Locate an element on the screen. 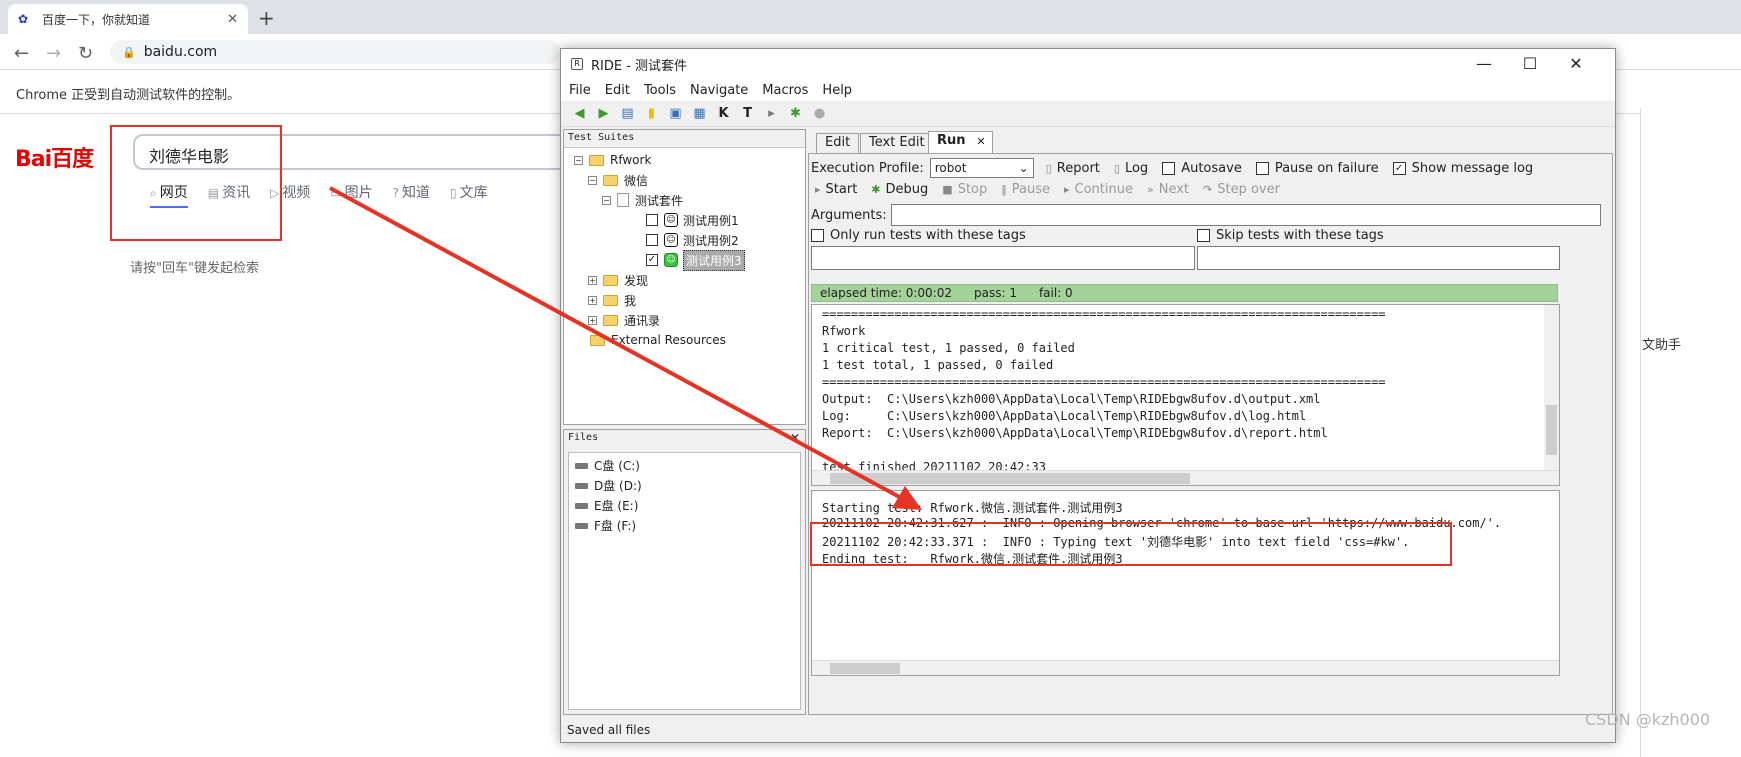 The width and height of the screenshot is (1741, 757). annotation-arrow-line is located at coordinates (617, 344).